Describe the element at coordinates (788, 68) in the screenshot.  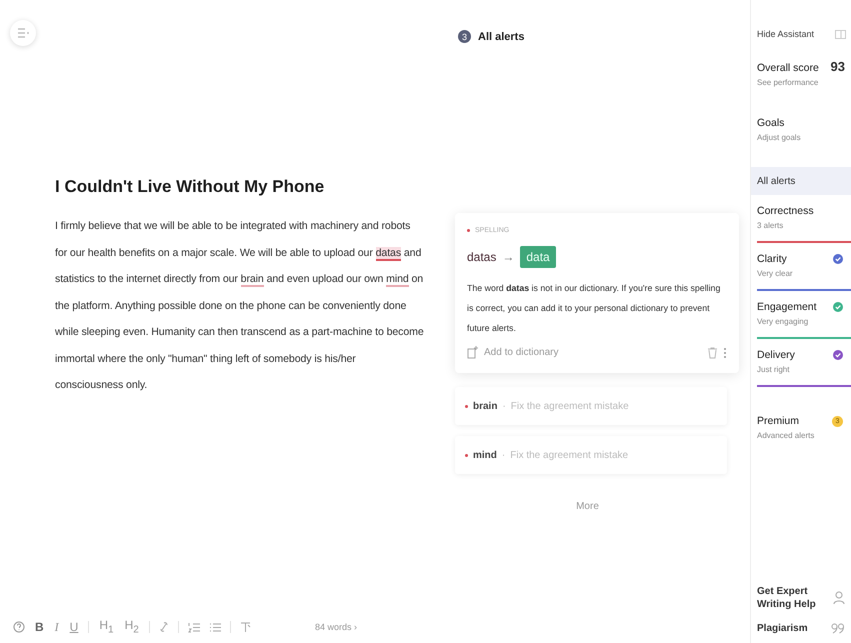
I see `overall-score-label: Overall score` at that location.